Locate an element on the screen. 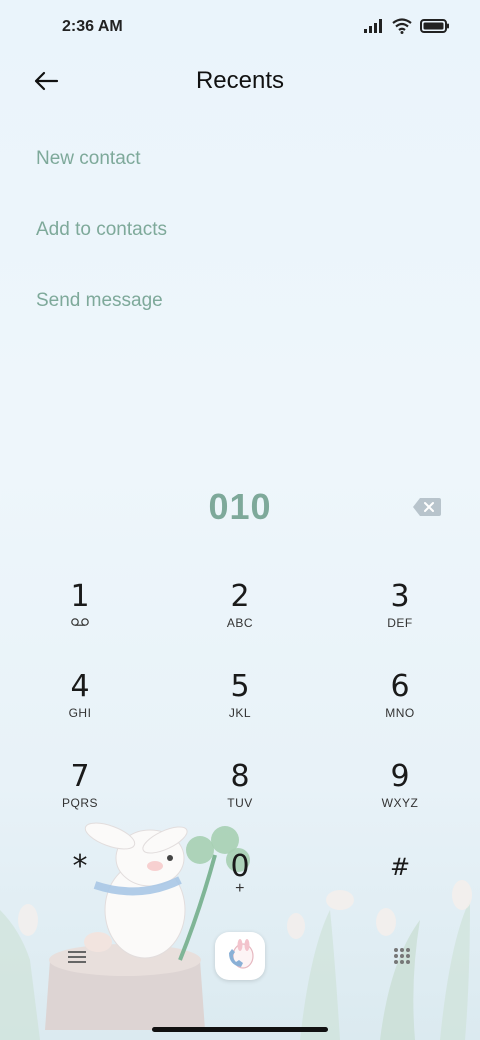  key-letters: MNO is located at coordinates (400, 713).